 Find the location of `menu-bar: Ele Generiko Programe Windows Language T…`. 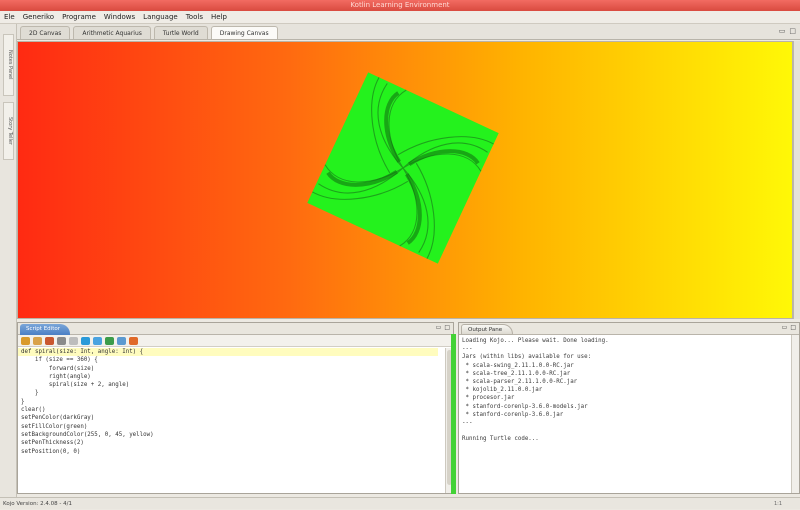

menu-bar: Ele Generiko Programe Windows Language T… is located at coordinates (400, 17).